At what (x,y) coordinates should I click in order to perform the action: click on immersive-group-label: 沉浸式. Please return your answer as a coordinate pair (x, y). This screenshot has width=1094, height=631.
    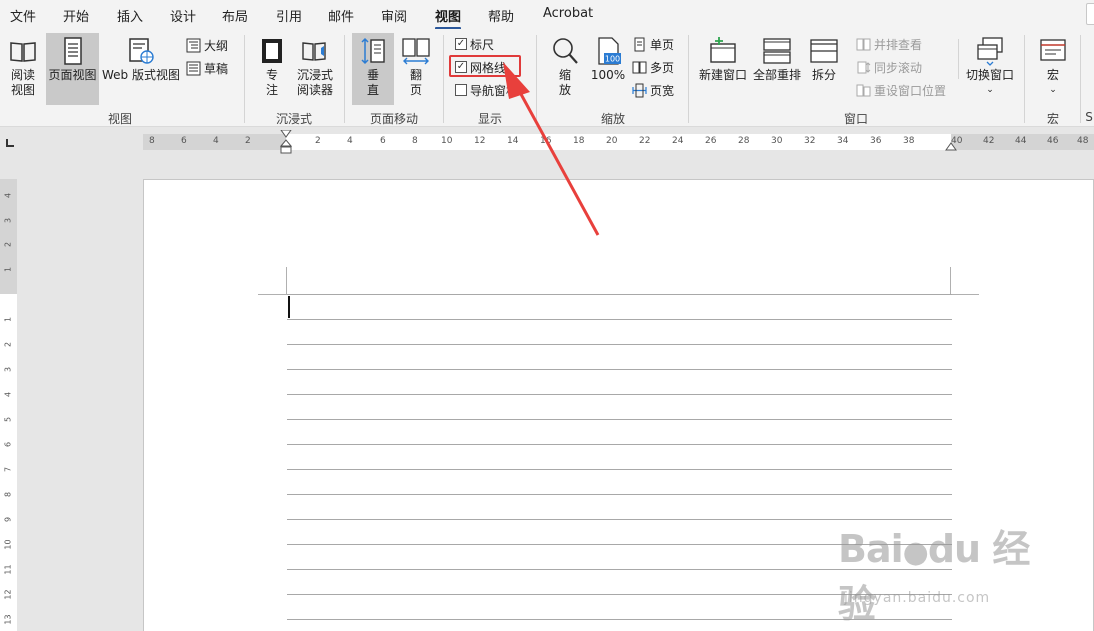
    Looking at the image, I should click on (293, 119).